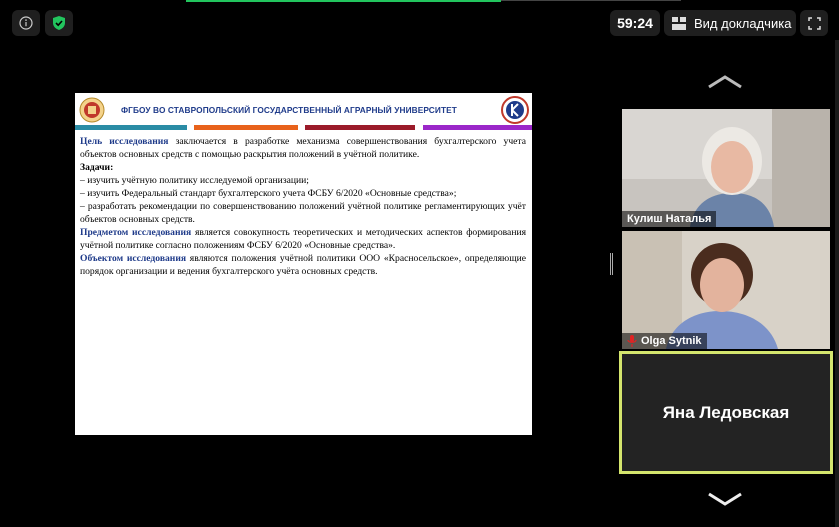 This screenshot has width=839, height=527. What do you see at coordinates (679, 23) in the screenshot?
I see `view-grid-icon` at bounding box center [679, 23].